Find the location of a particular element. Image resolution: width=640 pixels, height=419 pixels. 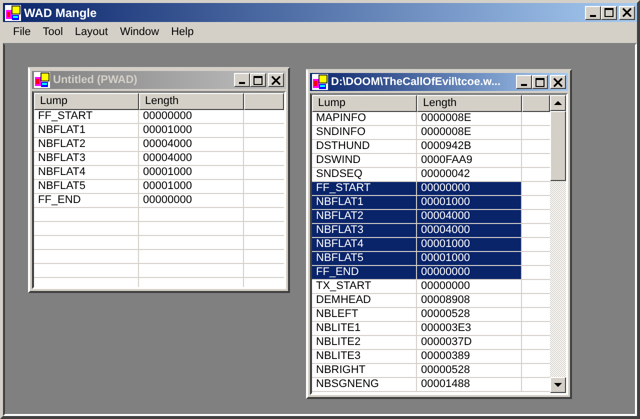

table-cell: NBLITE2 is located at coordinates (364, 342).